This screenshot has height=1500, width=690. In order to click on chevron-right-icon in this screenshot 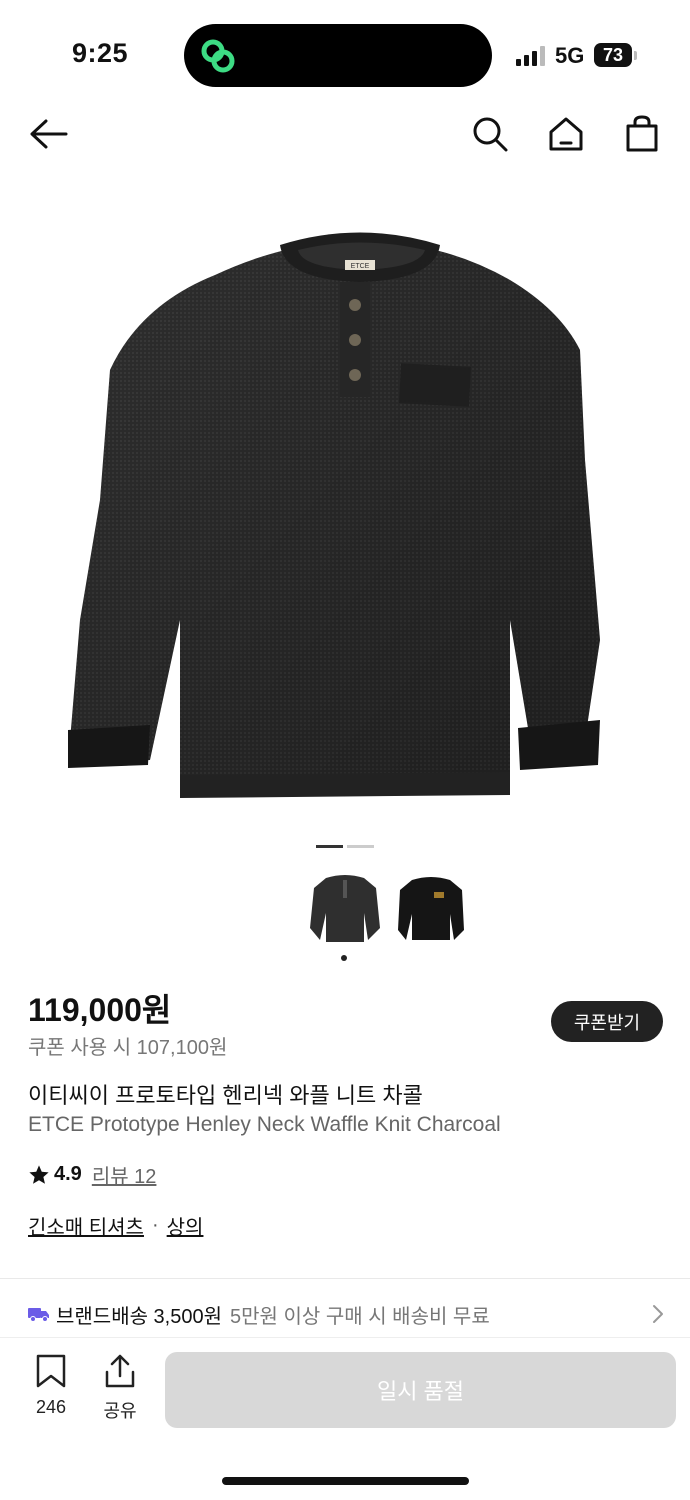, I will do `click(658, 1314)`.